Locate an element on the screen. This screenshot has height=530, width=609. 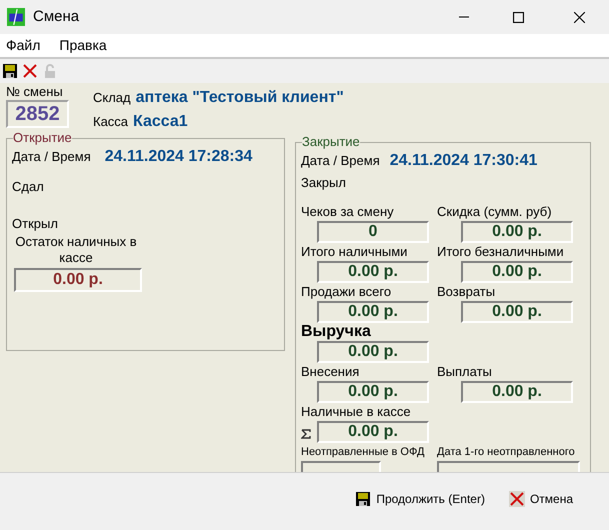
field-label: Наличные в кассе is located at coordinates (356, 412).